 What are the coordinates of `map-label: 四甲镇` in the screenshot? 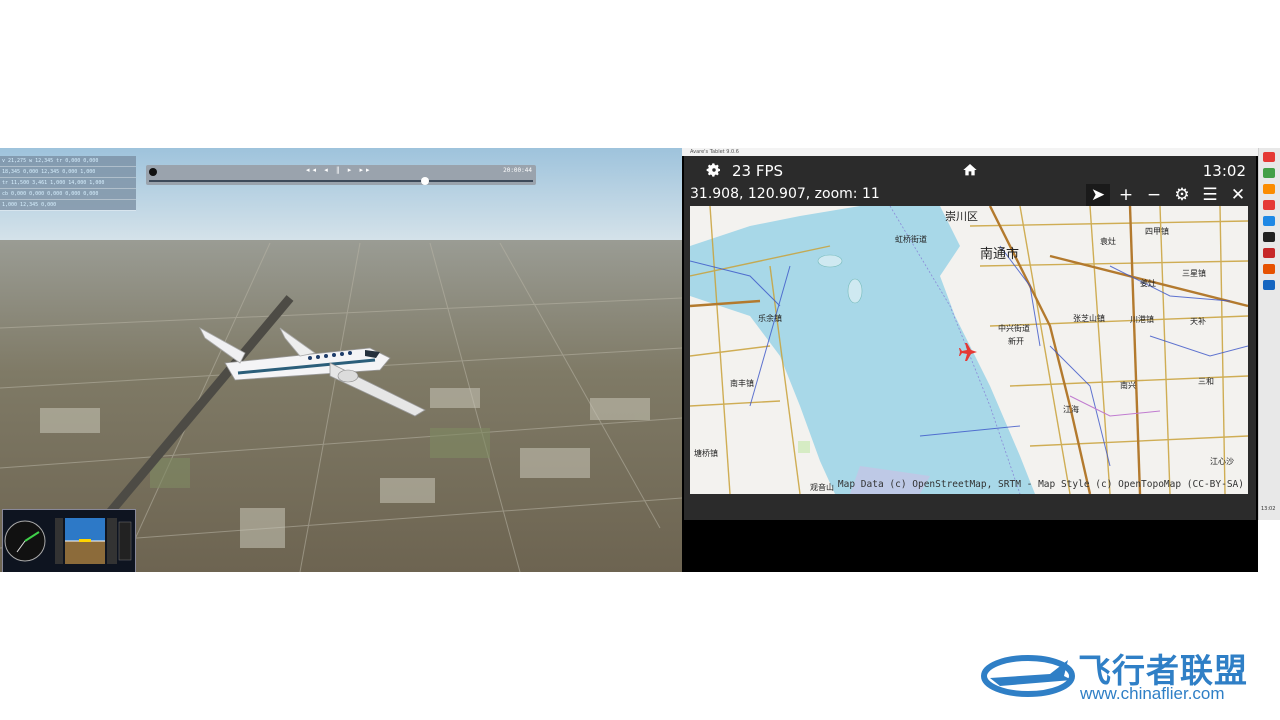 It's located at (1157, 231).